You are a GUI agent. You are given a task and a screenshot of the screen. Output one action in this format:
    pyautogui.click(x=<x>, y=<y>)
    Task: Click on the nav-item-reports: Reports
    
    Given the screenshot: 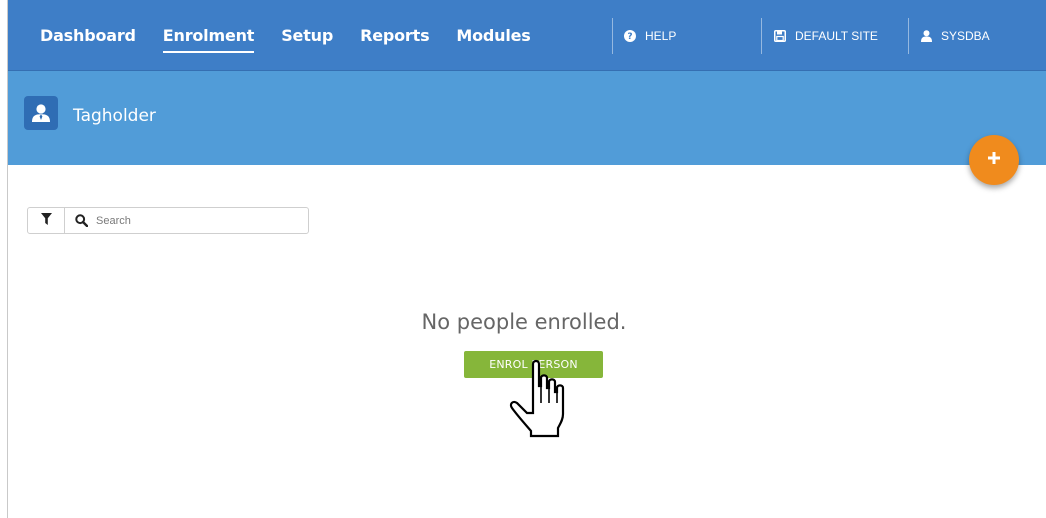 What is the action you would take?
    pyautogui.click(x=394, y=35)
    